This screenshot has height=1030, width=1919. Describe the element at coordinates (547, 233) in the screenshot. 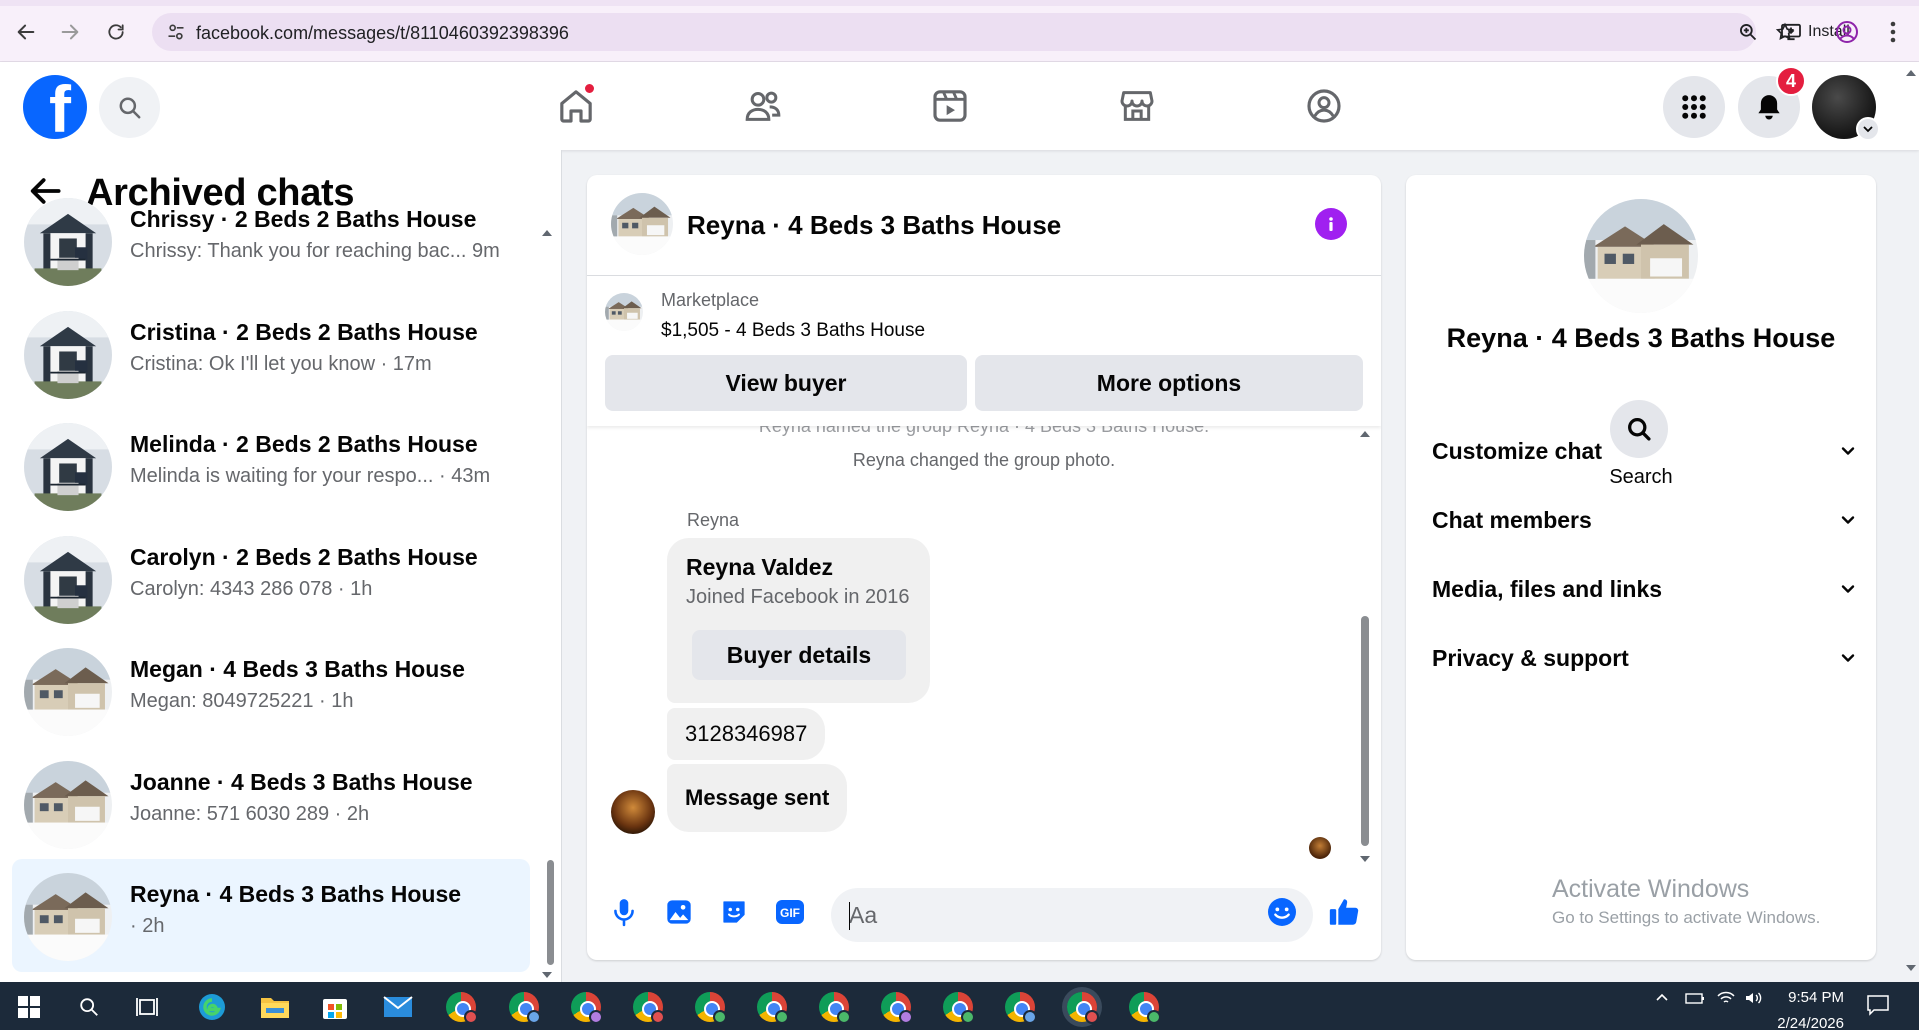

I see `scroll-up-icon` at that location.